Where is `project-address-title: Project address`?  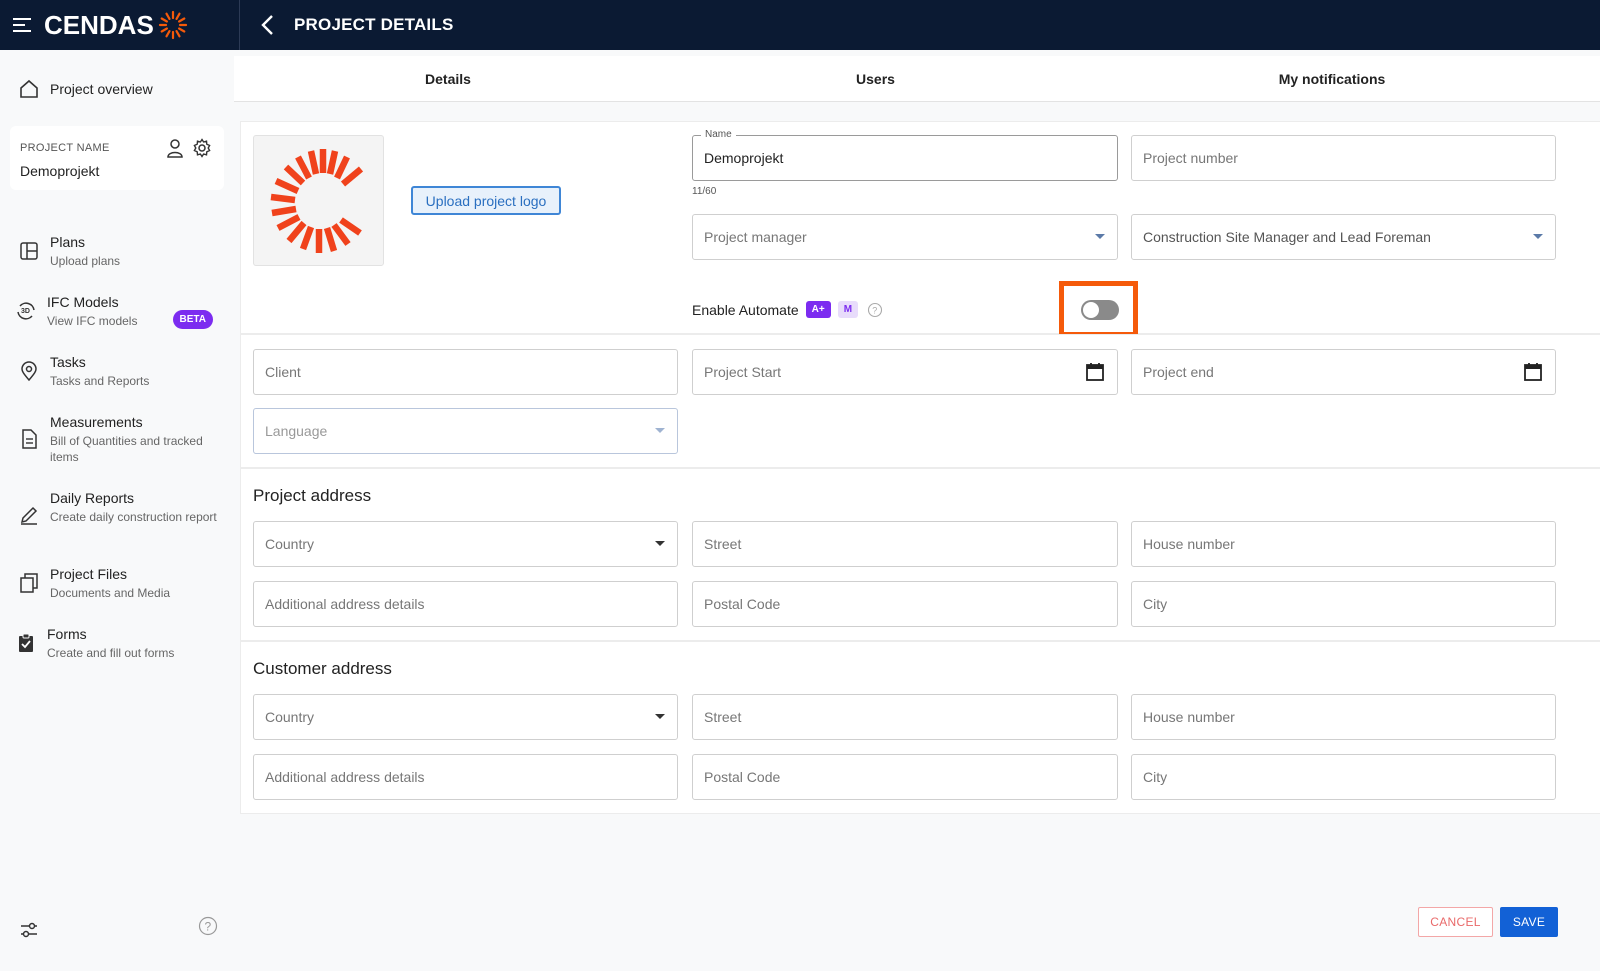 project-address-title: Project address is located at coordinates (312, 495).